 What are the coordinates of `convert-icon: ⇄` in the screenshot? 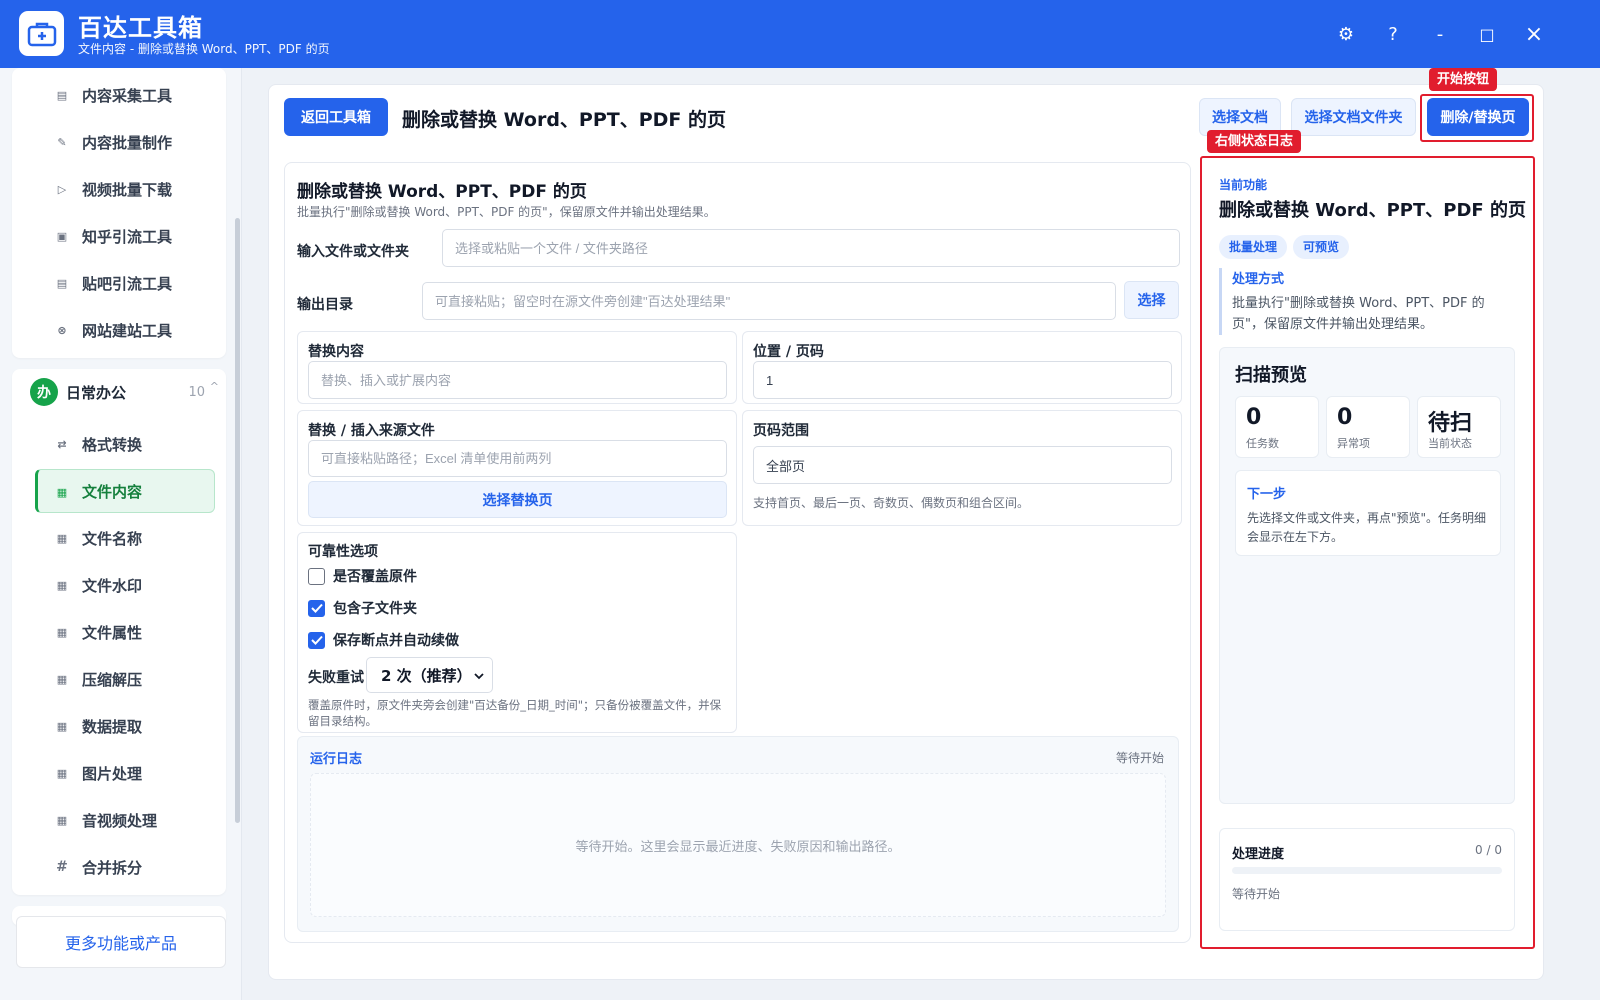 It's located at (62, 444).